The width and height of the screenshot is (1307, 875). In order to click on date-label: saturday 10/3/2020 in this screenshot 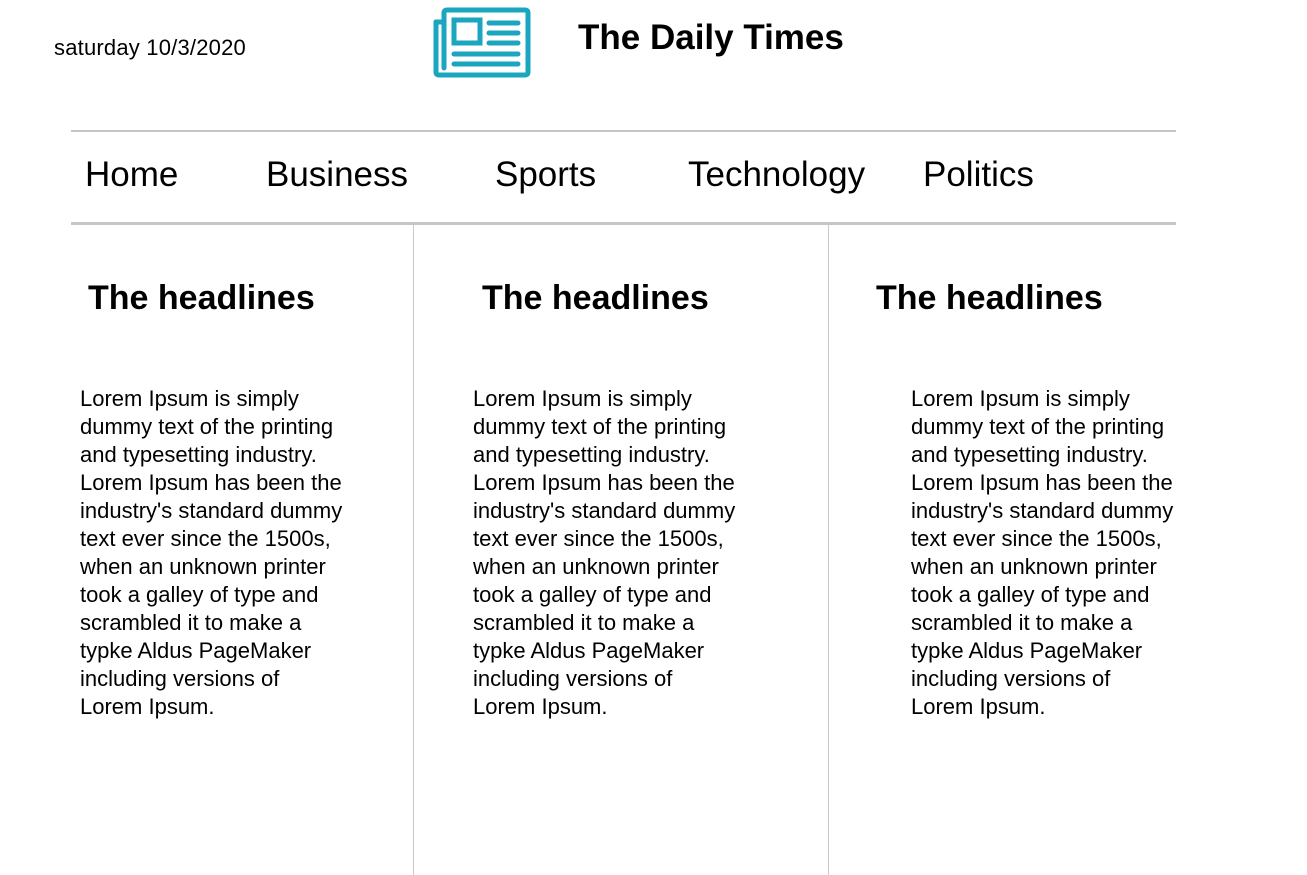, I will do `click(150, 47)`.